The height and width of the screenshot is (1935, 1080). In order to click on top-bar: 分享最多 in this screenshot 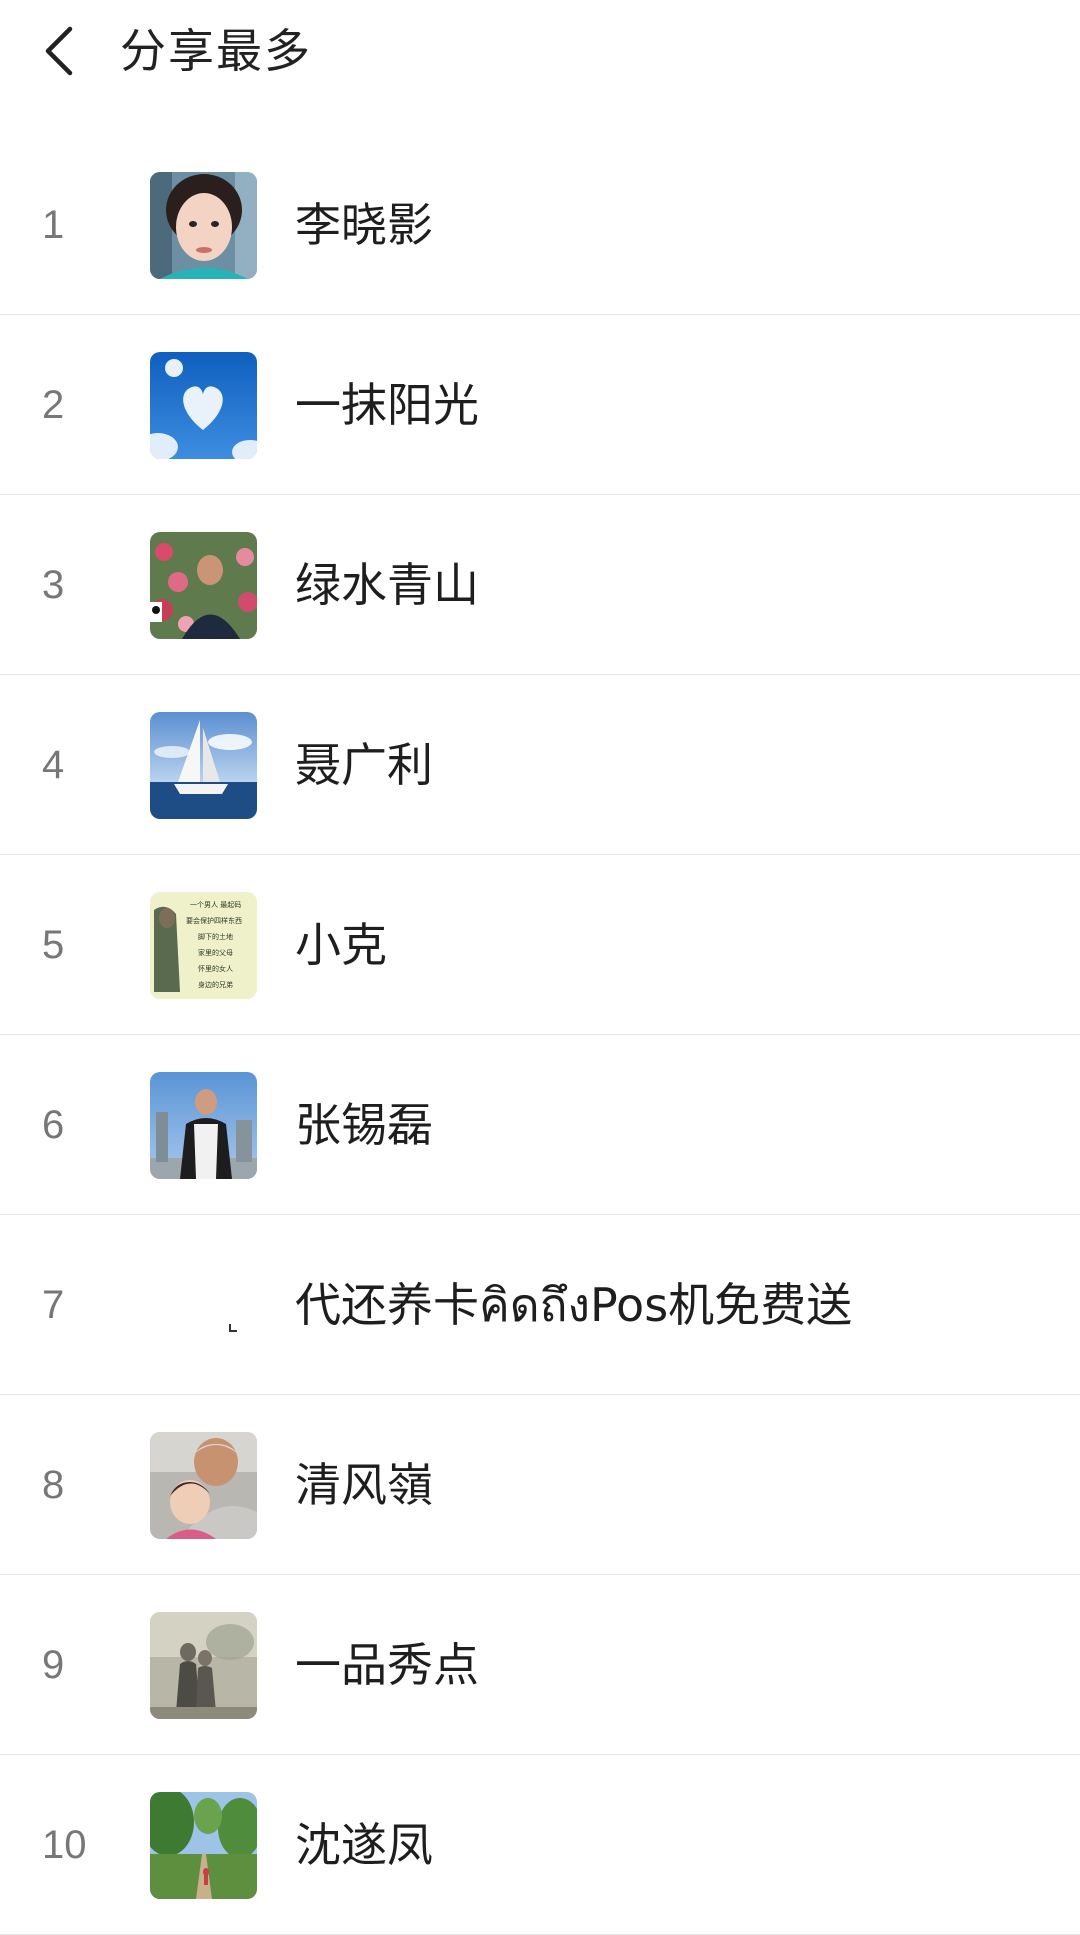, I will do `click(540, 67)`.